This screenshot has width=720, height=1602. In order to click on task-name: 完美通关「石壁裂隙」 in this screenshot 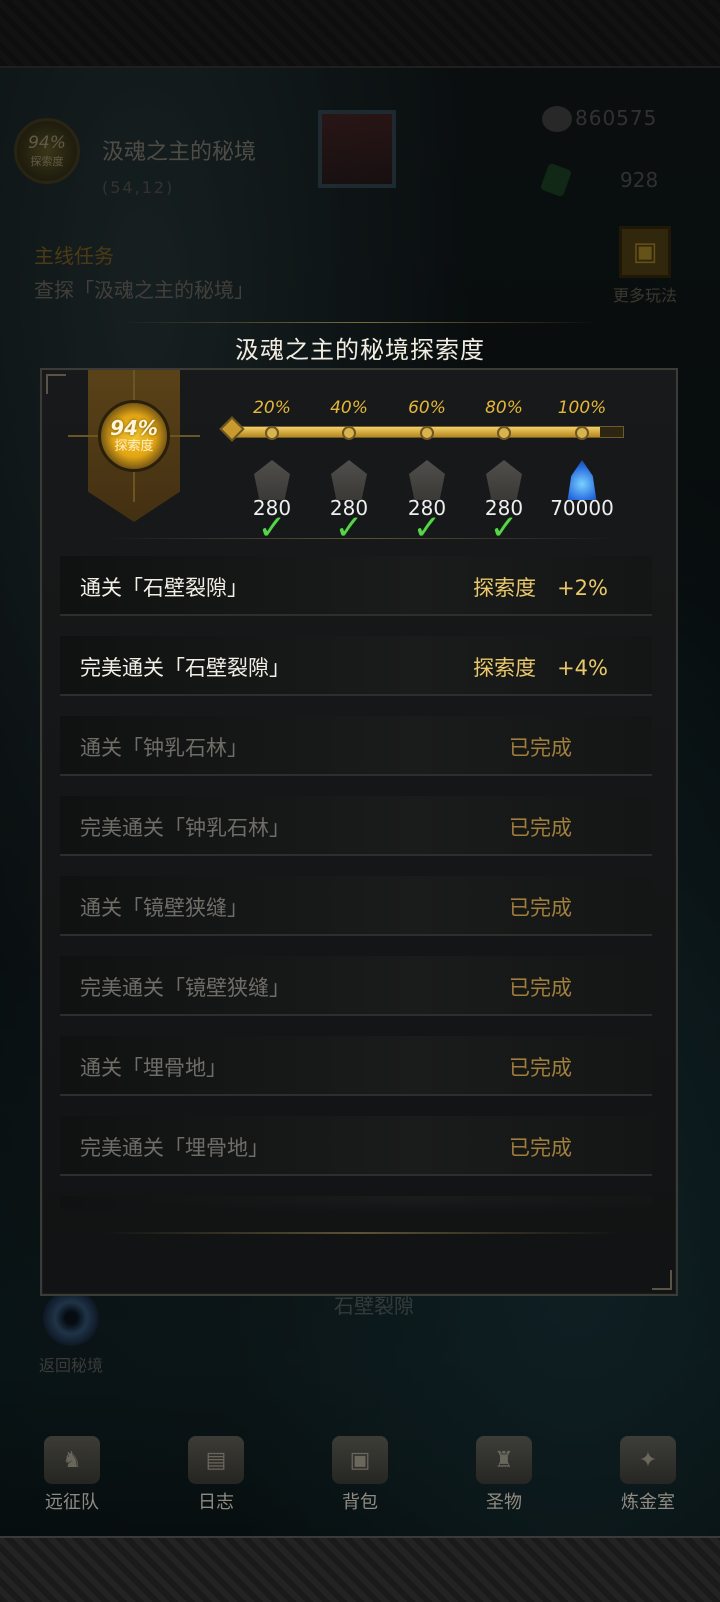, I will do `click(185, 668)`.